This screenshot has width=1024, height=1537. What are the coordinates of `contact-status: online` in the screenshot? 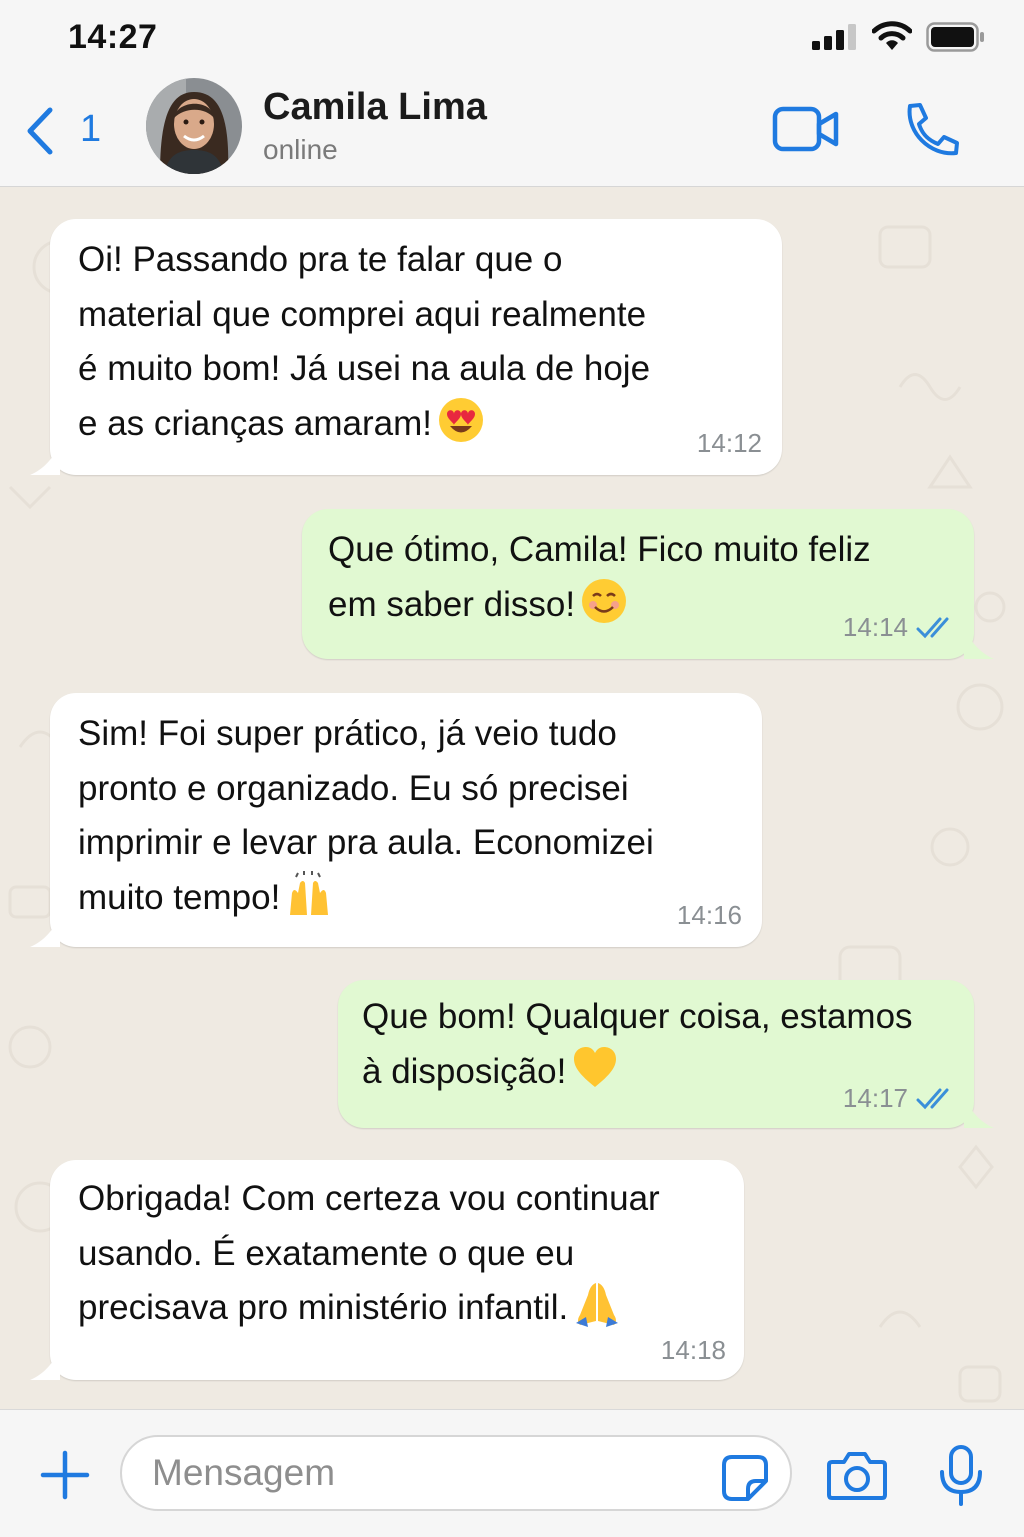 It's located at (300, 149).